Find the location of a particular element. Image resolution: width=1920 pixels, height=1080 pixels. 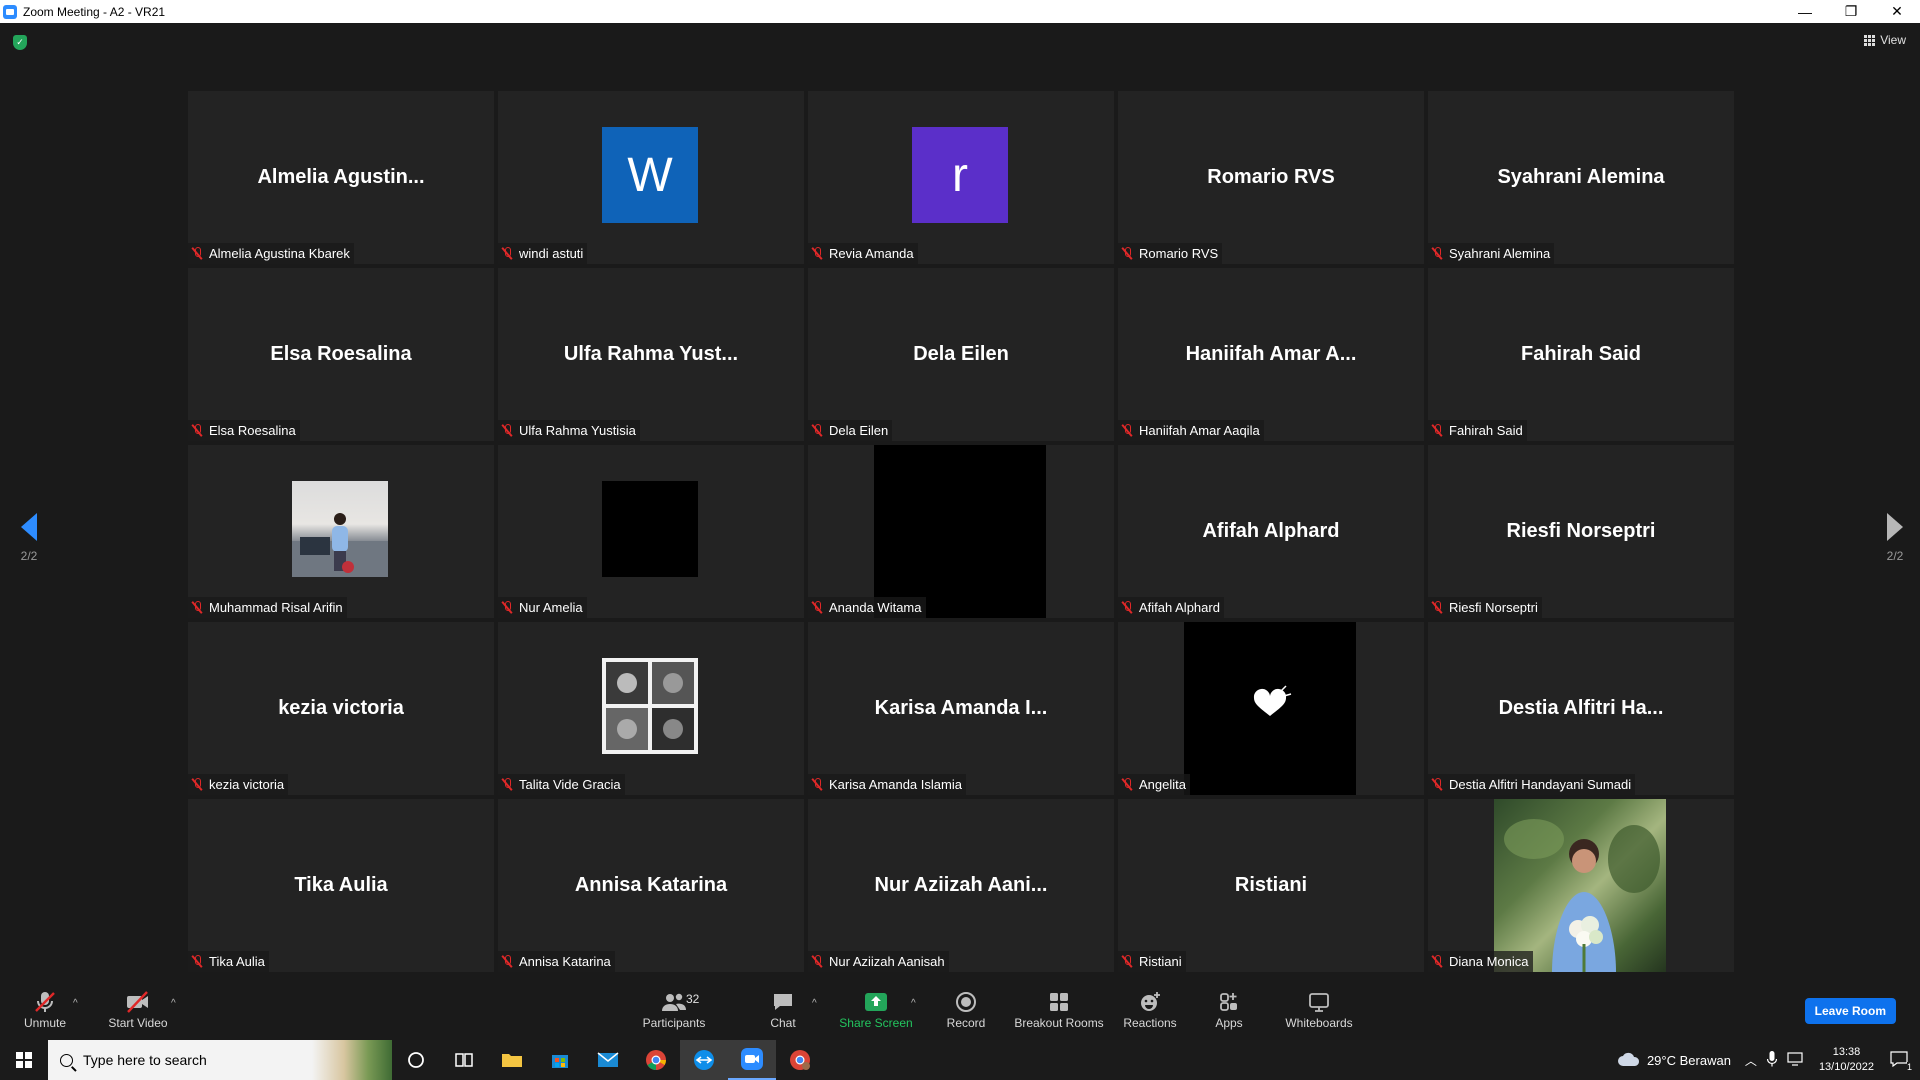

store-icon is located at coordinates (560, 1061).